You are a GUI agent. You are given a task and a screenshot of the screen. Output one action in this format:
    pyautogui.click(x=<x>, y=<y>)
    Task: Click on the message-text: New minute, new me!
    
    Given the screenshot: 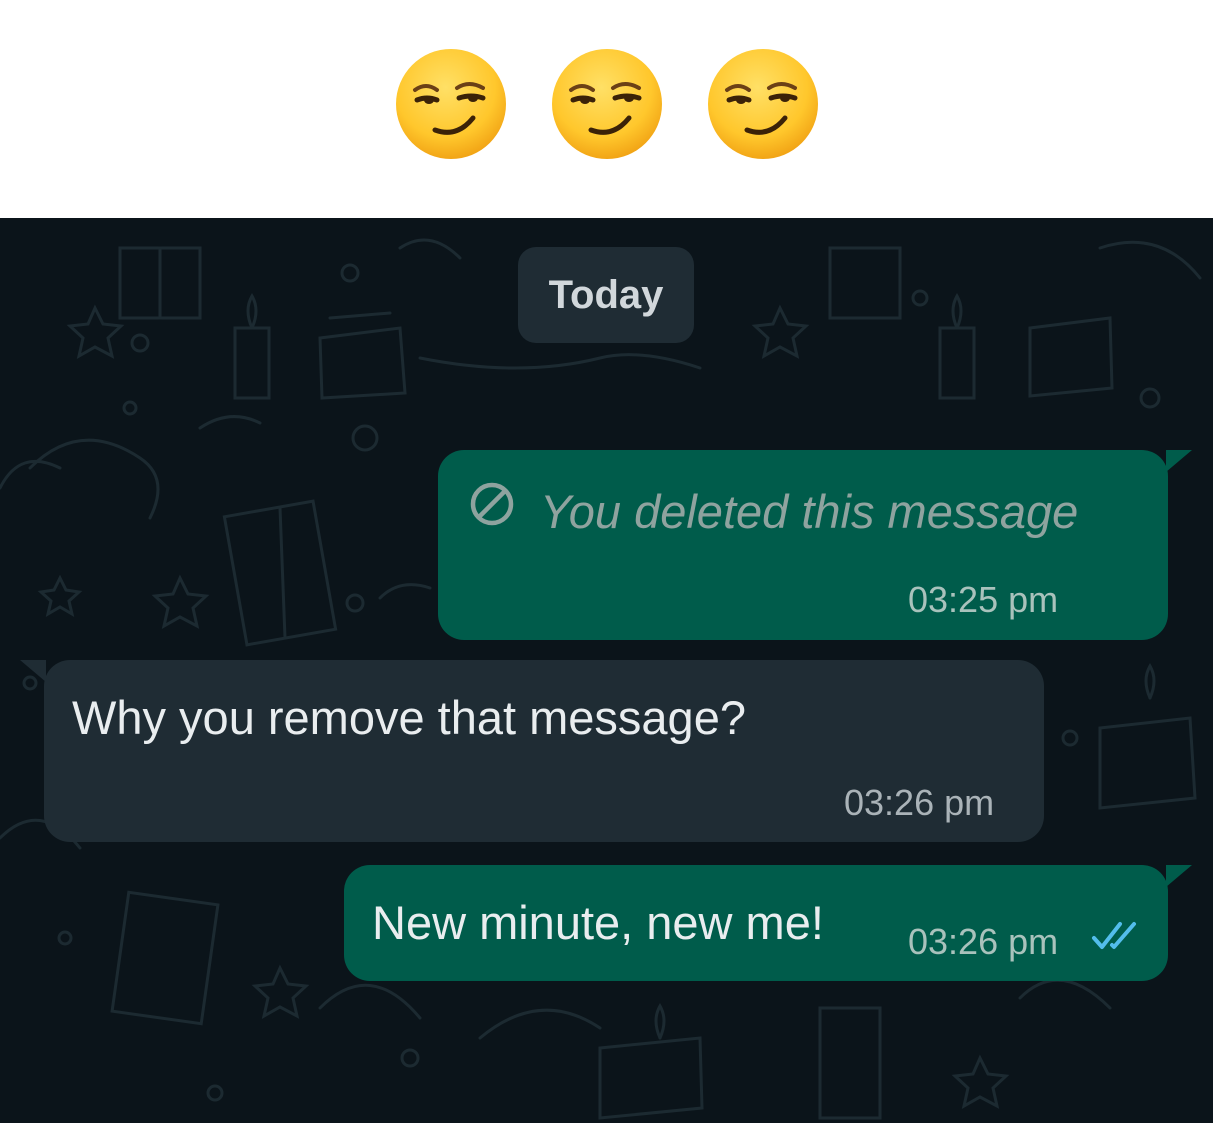 What is the action you would take?
    pyautogui.click(x=598, y=922)
    